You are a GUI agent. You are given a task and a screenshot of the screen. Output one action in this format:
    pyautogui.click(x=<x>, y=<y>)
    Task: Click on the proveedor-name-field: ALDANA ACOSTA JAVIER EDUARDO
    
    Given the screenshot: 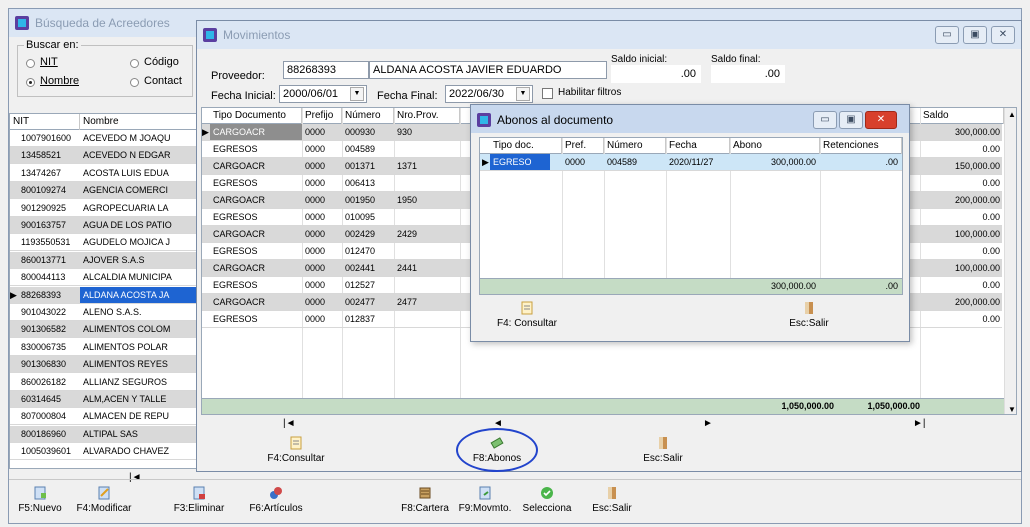 What is the action you would take?
    pyautogui.click(x=488, y=70)
    